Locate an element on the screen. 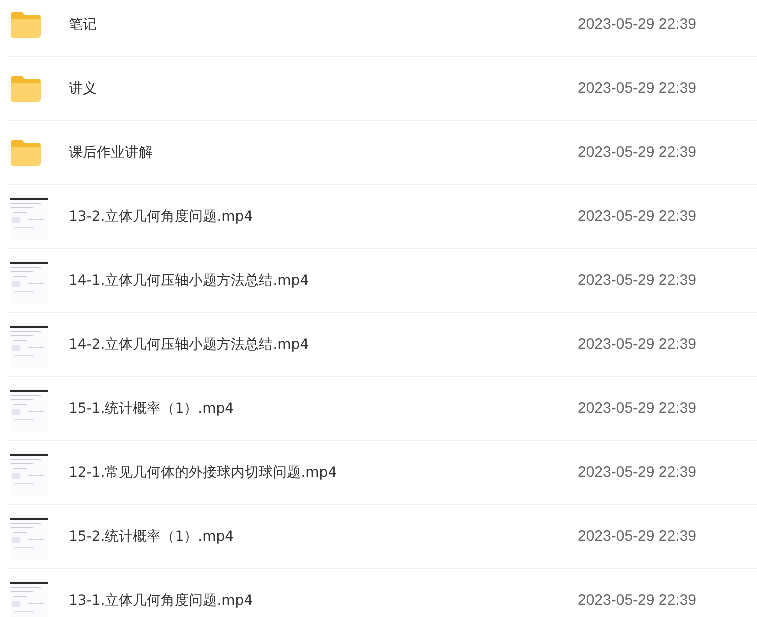 The width and height of the screenshot is (757, 617). file-name: 14-1.立体几何压轴小题方法总结.mp4 is located at coordinates (323, 281).